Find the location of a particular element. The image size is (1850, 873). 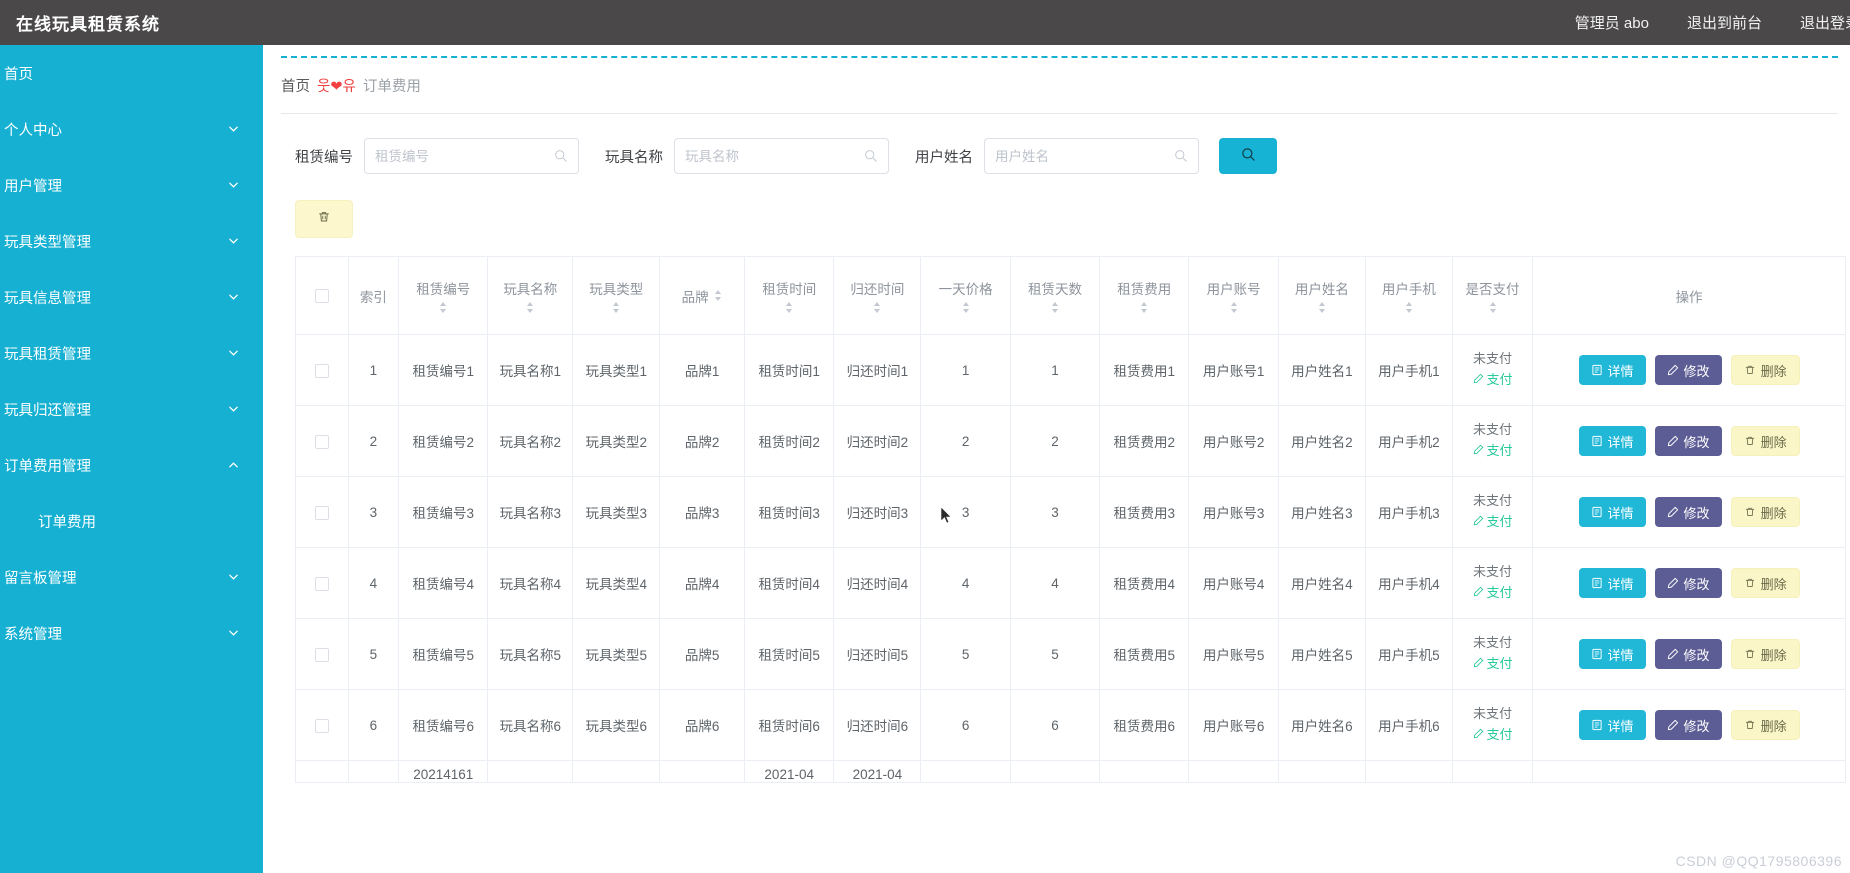

sidebar-item-toy-return-management: 玩具归还管理 is located at coordinates (131, 409).